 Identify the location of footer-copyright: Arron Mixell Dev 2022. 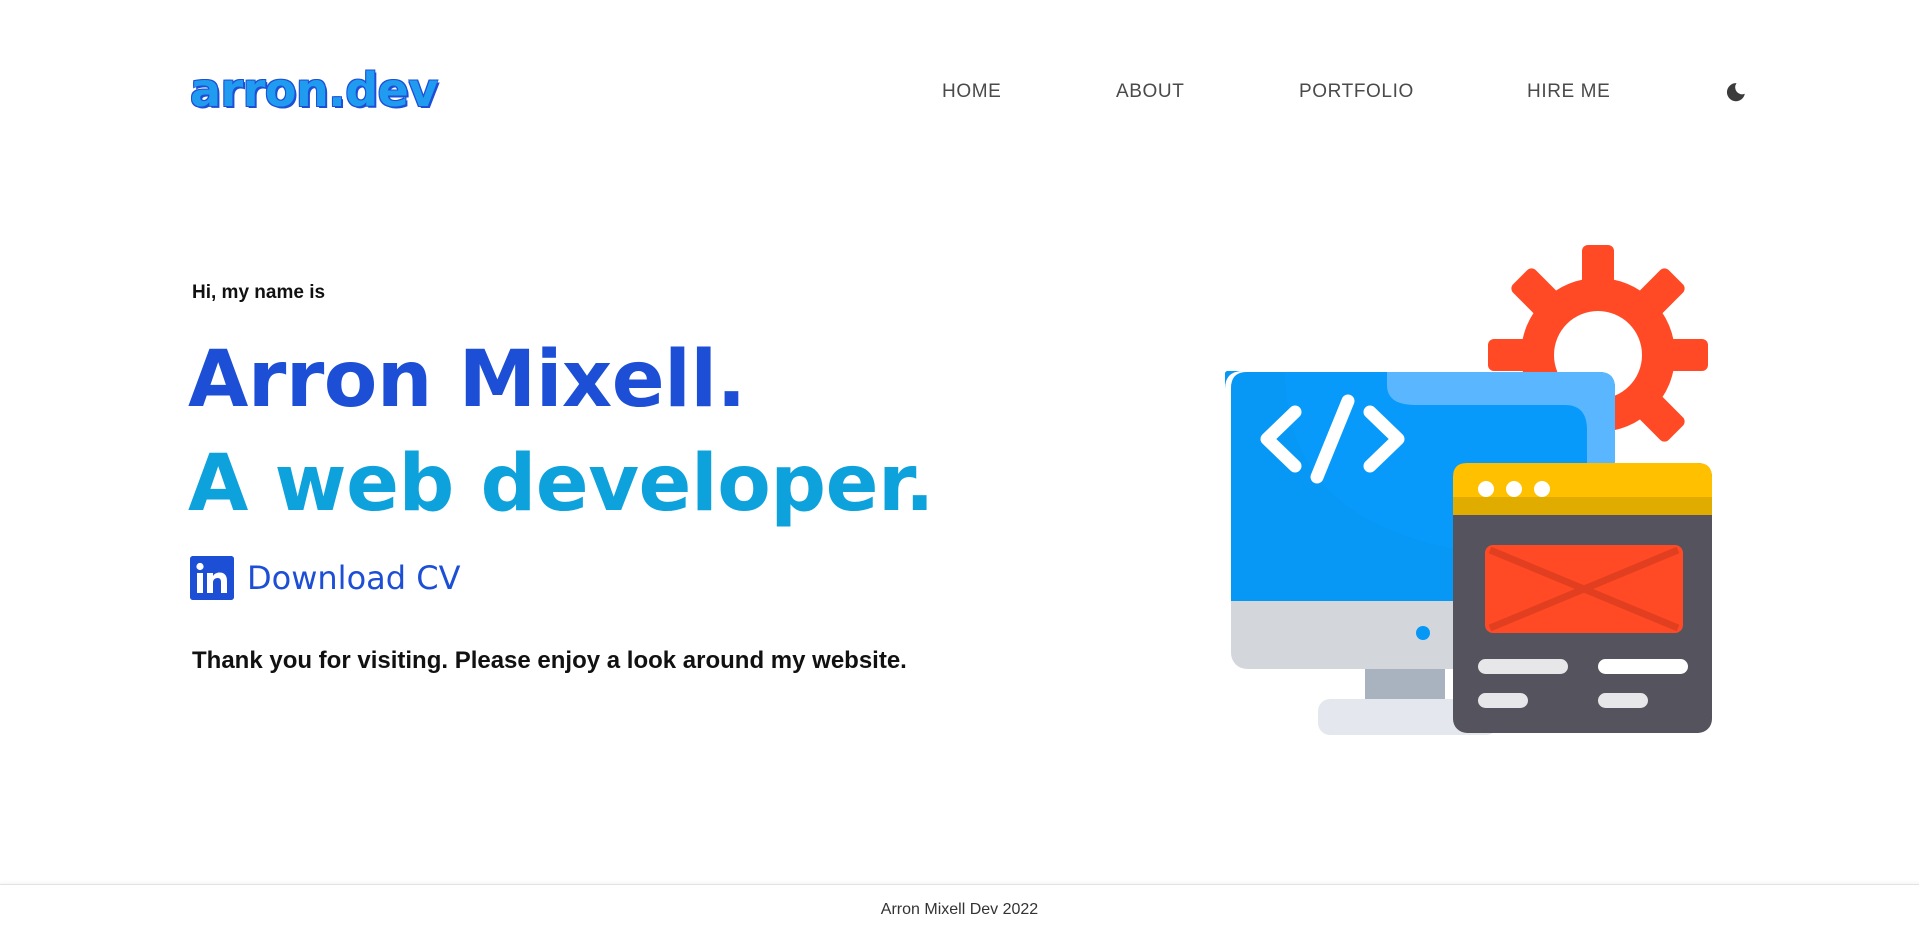
(959, 909).